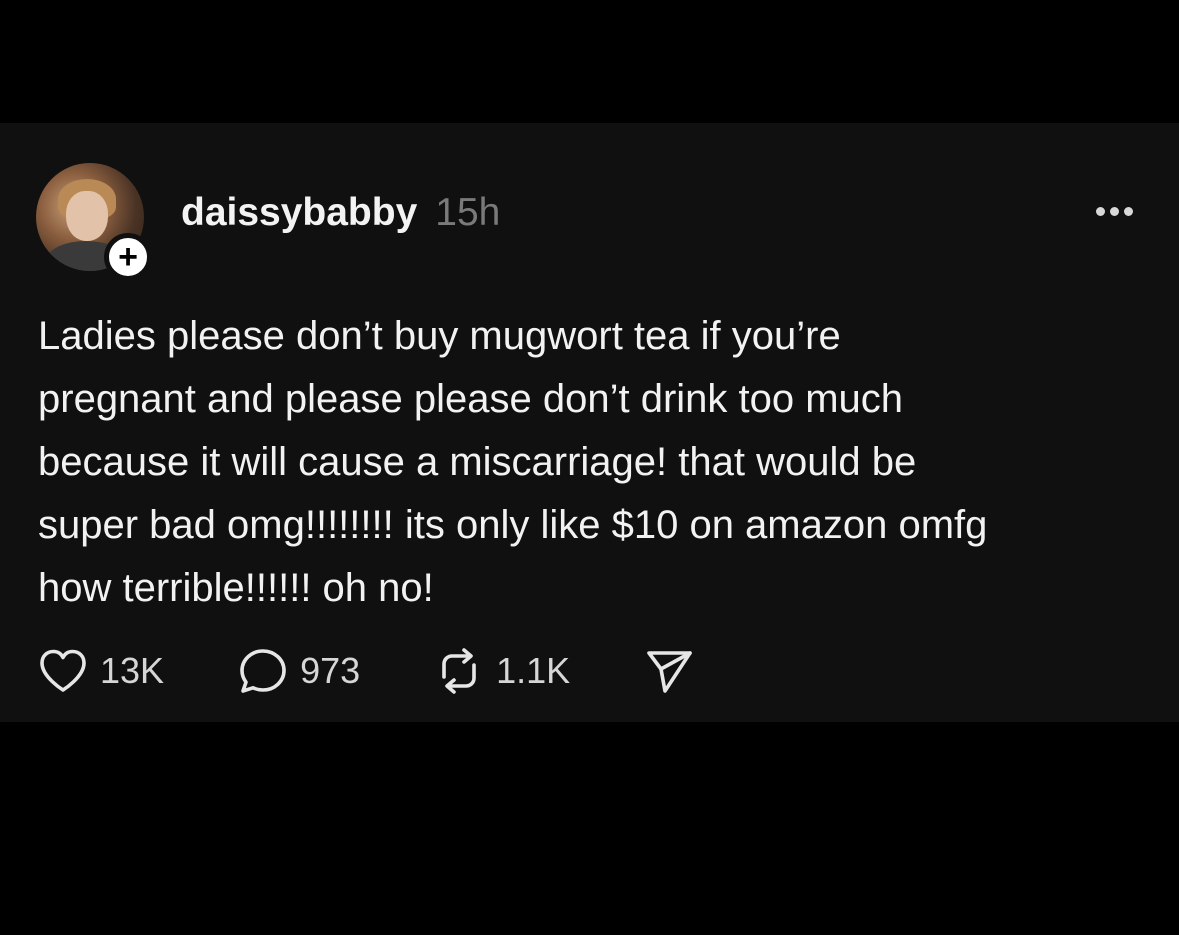 This screenshot has height=935, width=1179. I want to click on avatar-container: +, so click(94, 222).